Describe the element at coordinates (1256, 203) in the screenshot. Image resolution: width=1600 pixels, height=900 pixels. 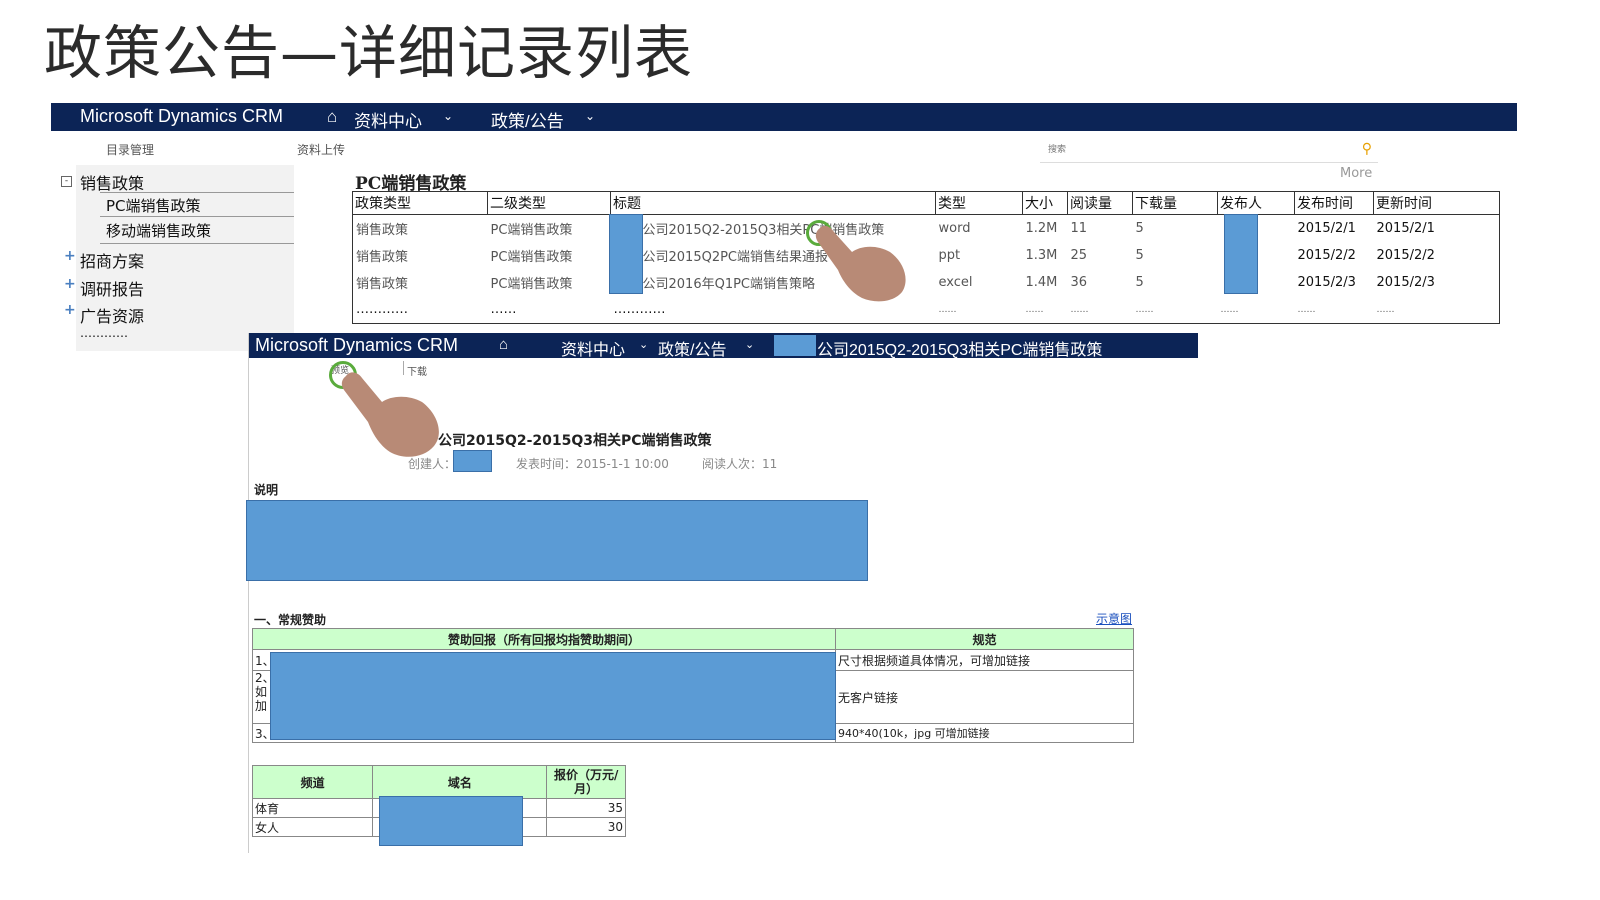
I see `col-header: 发布人` at that location.